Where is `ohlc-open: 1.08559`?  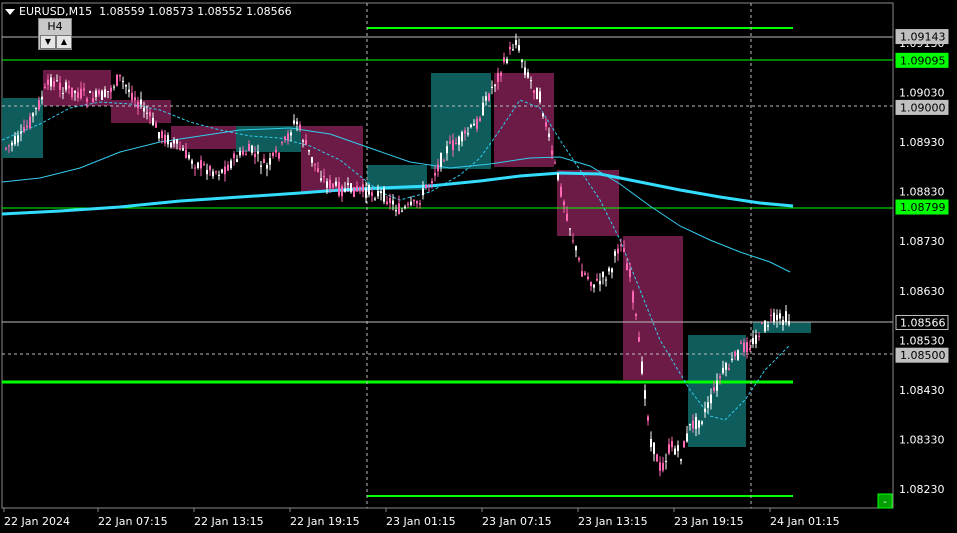
ohlc-open: 1.08559 is located at coordinates (122, 11).